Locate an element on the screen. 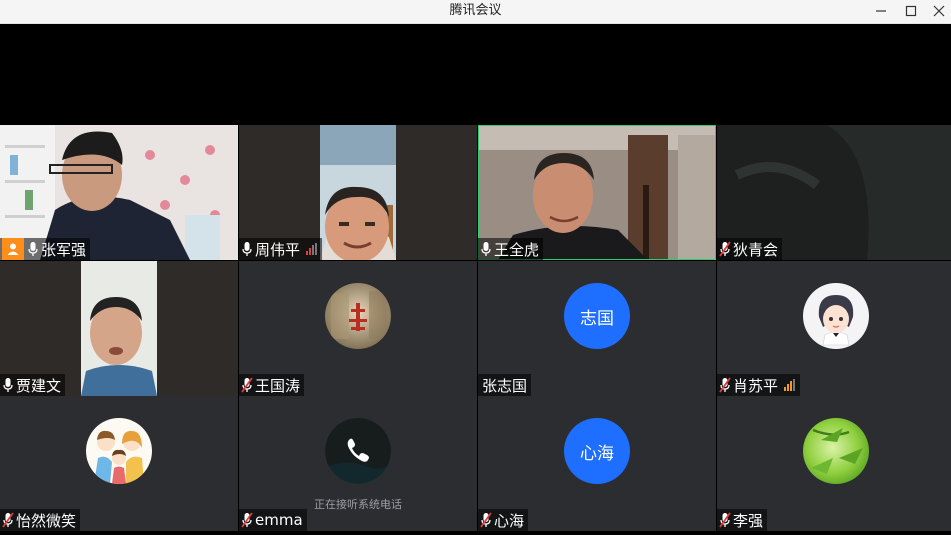 The width and height of the screenshot is (951, 535). participant-name: 李强 is located at coordinates (748, 520).